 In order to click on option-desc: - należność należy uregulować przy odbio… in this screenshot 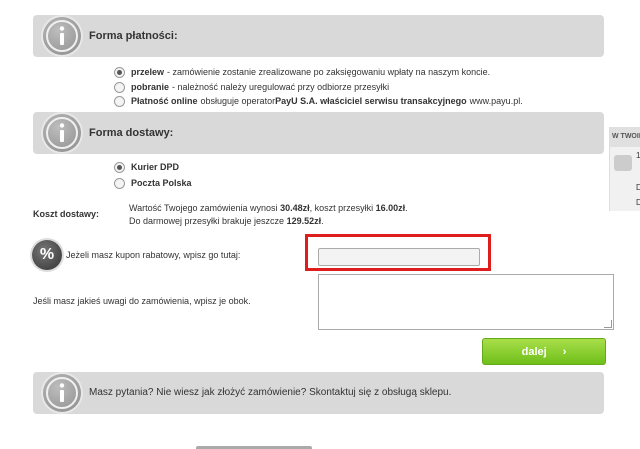, I will do `click(281, 87)`.